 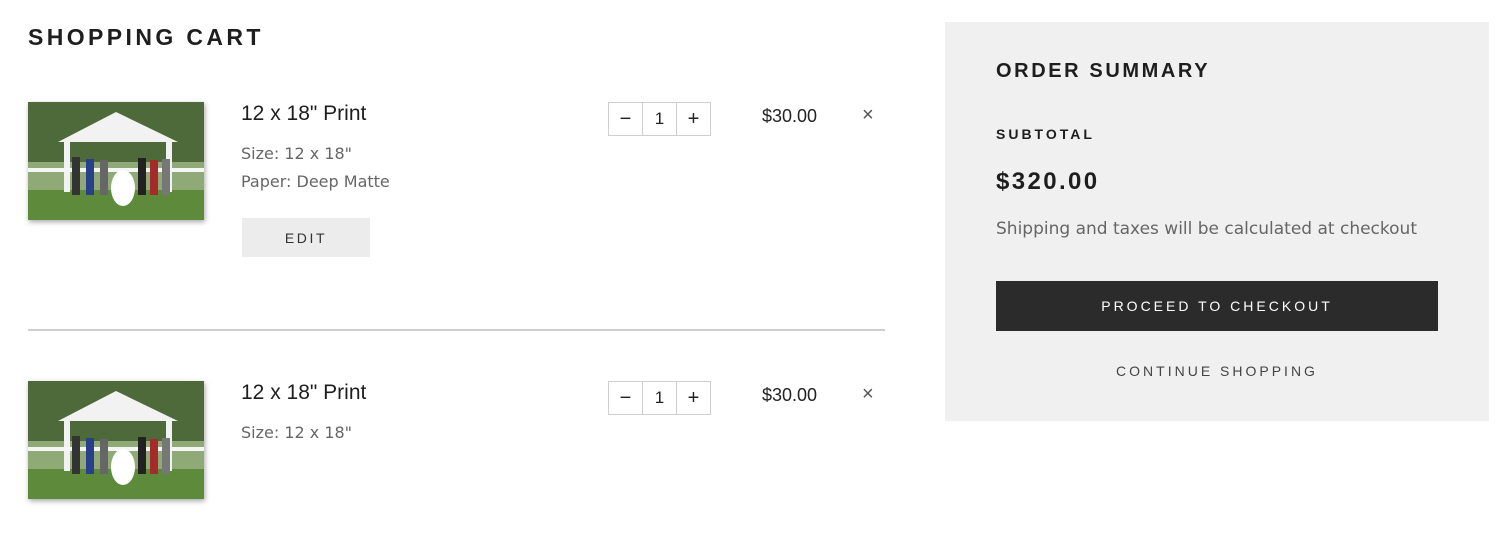 I want to click on proceed-to-checkout-button: PROCEED TO CHECKOUT, so click(x=1217, y=306).